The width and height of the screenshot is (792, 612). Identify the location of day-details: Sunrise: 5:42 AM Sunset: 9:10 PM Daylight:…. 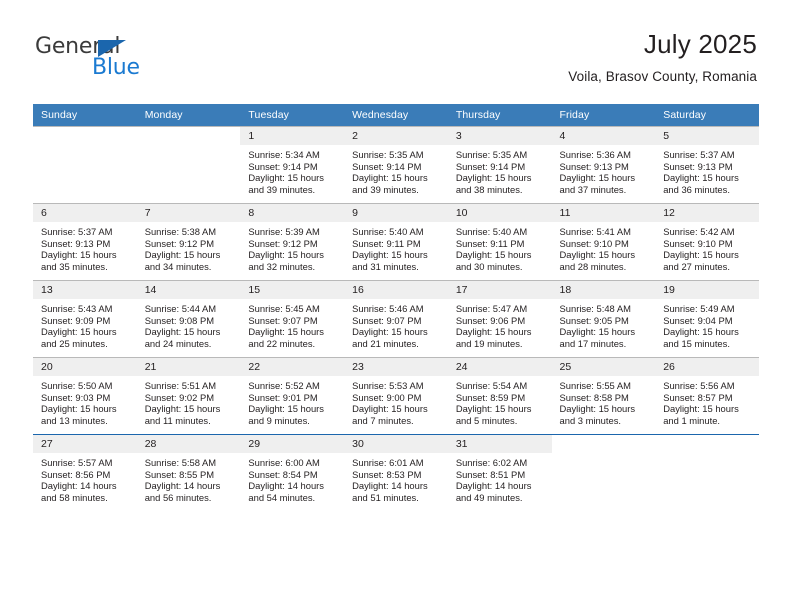
(707, 247).